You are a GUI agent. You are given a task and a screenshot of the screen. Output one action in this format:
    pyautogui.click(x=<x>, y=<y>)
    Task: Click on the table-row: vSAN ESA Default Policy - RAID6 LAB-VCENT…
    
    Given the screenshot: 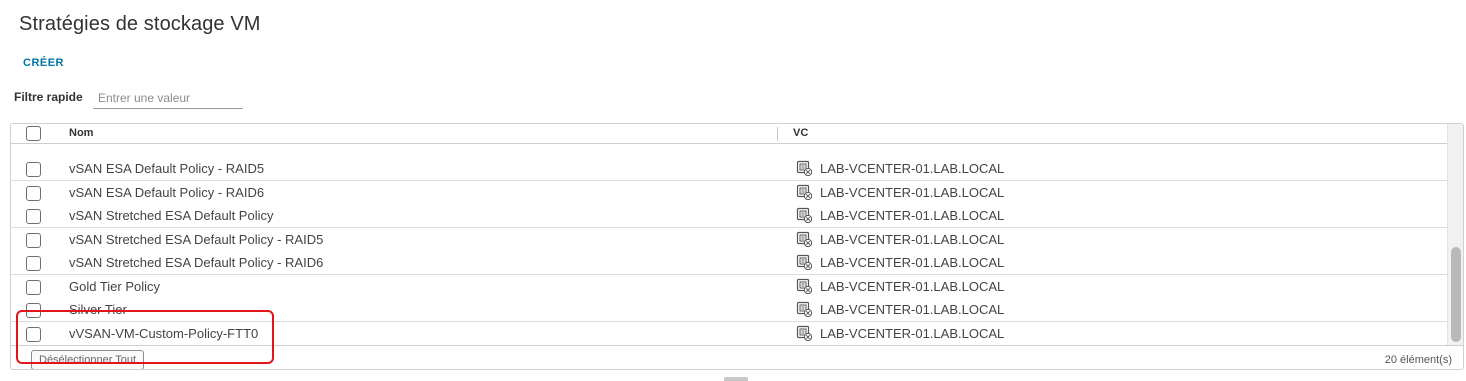 What is the action you would take?
    pyautogui.click(x=729, y=193)
    